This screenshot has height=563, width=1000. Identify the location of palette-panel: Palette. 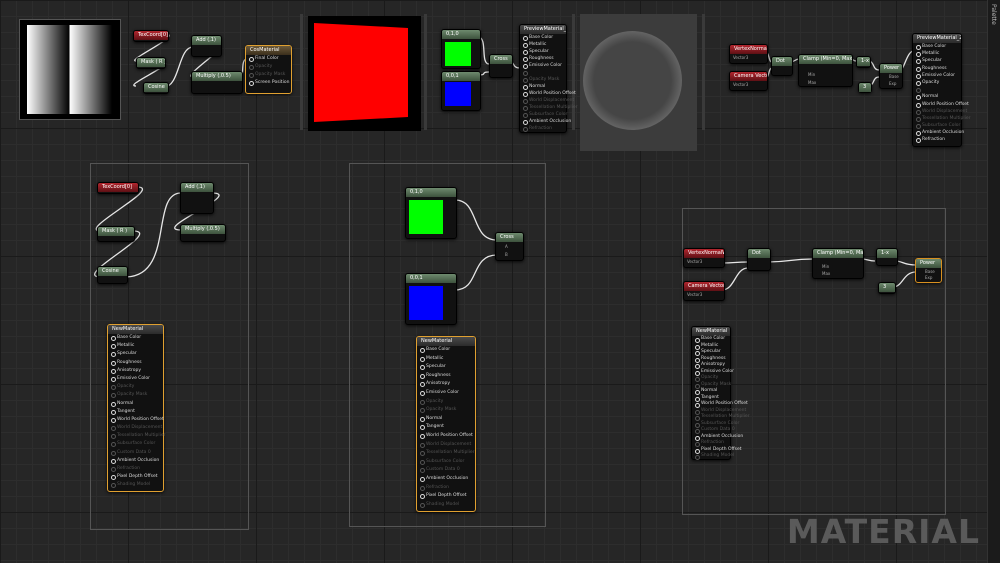
(993, 281).